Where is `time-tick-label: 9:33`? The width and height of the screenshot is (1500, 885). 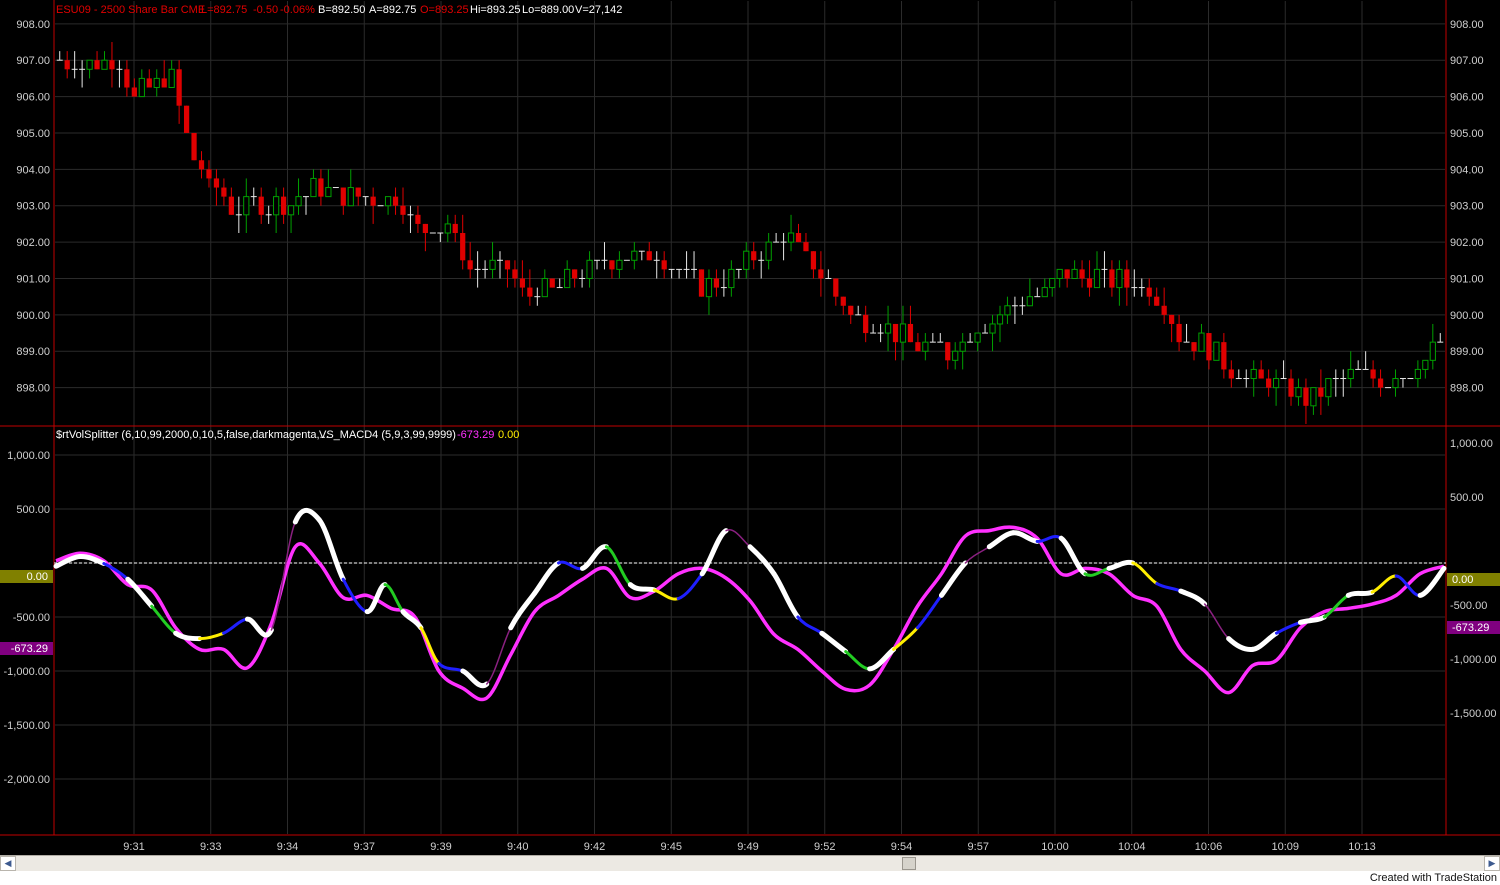 time-tick-label: 9:33 is located at coordinates (210, 847).